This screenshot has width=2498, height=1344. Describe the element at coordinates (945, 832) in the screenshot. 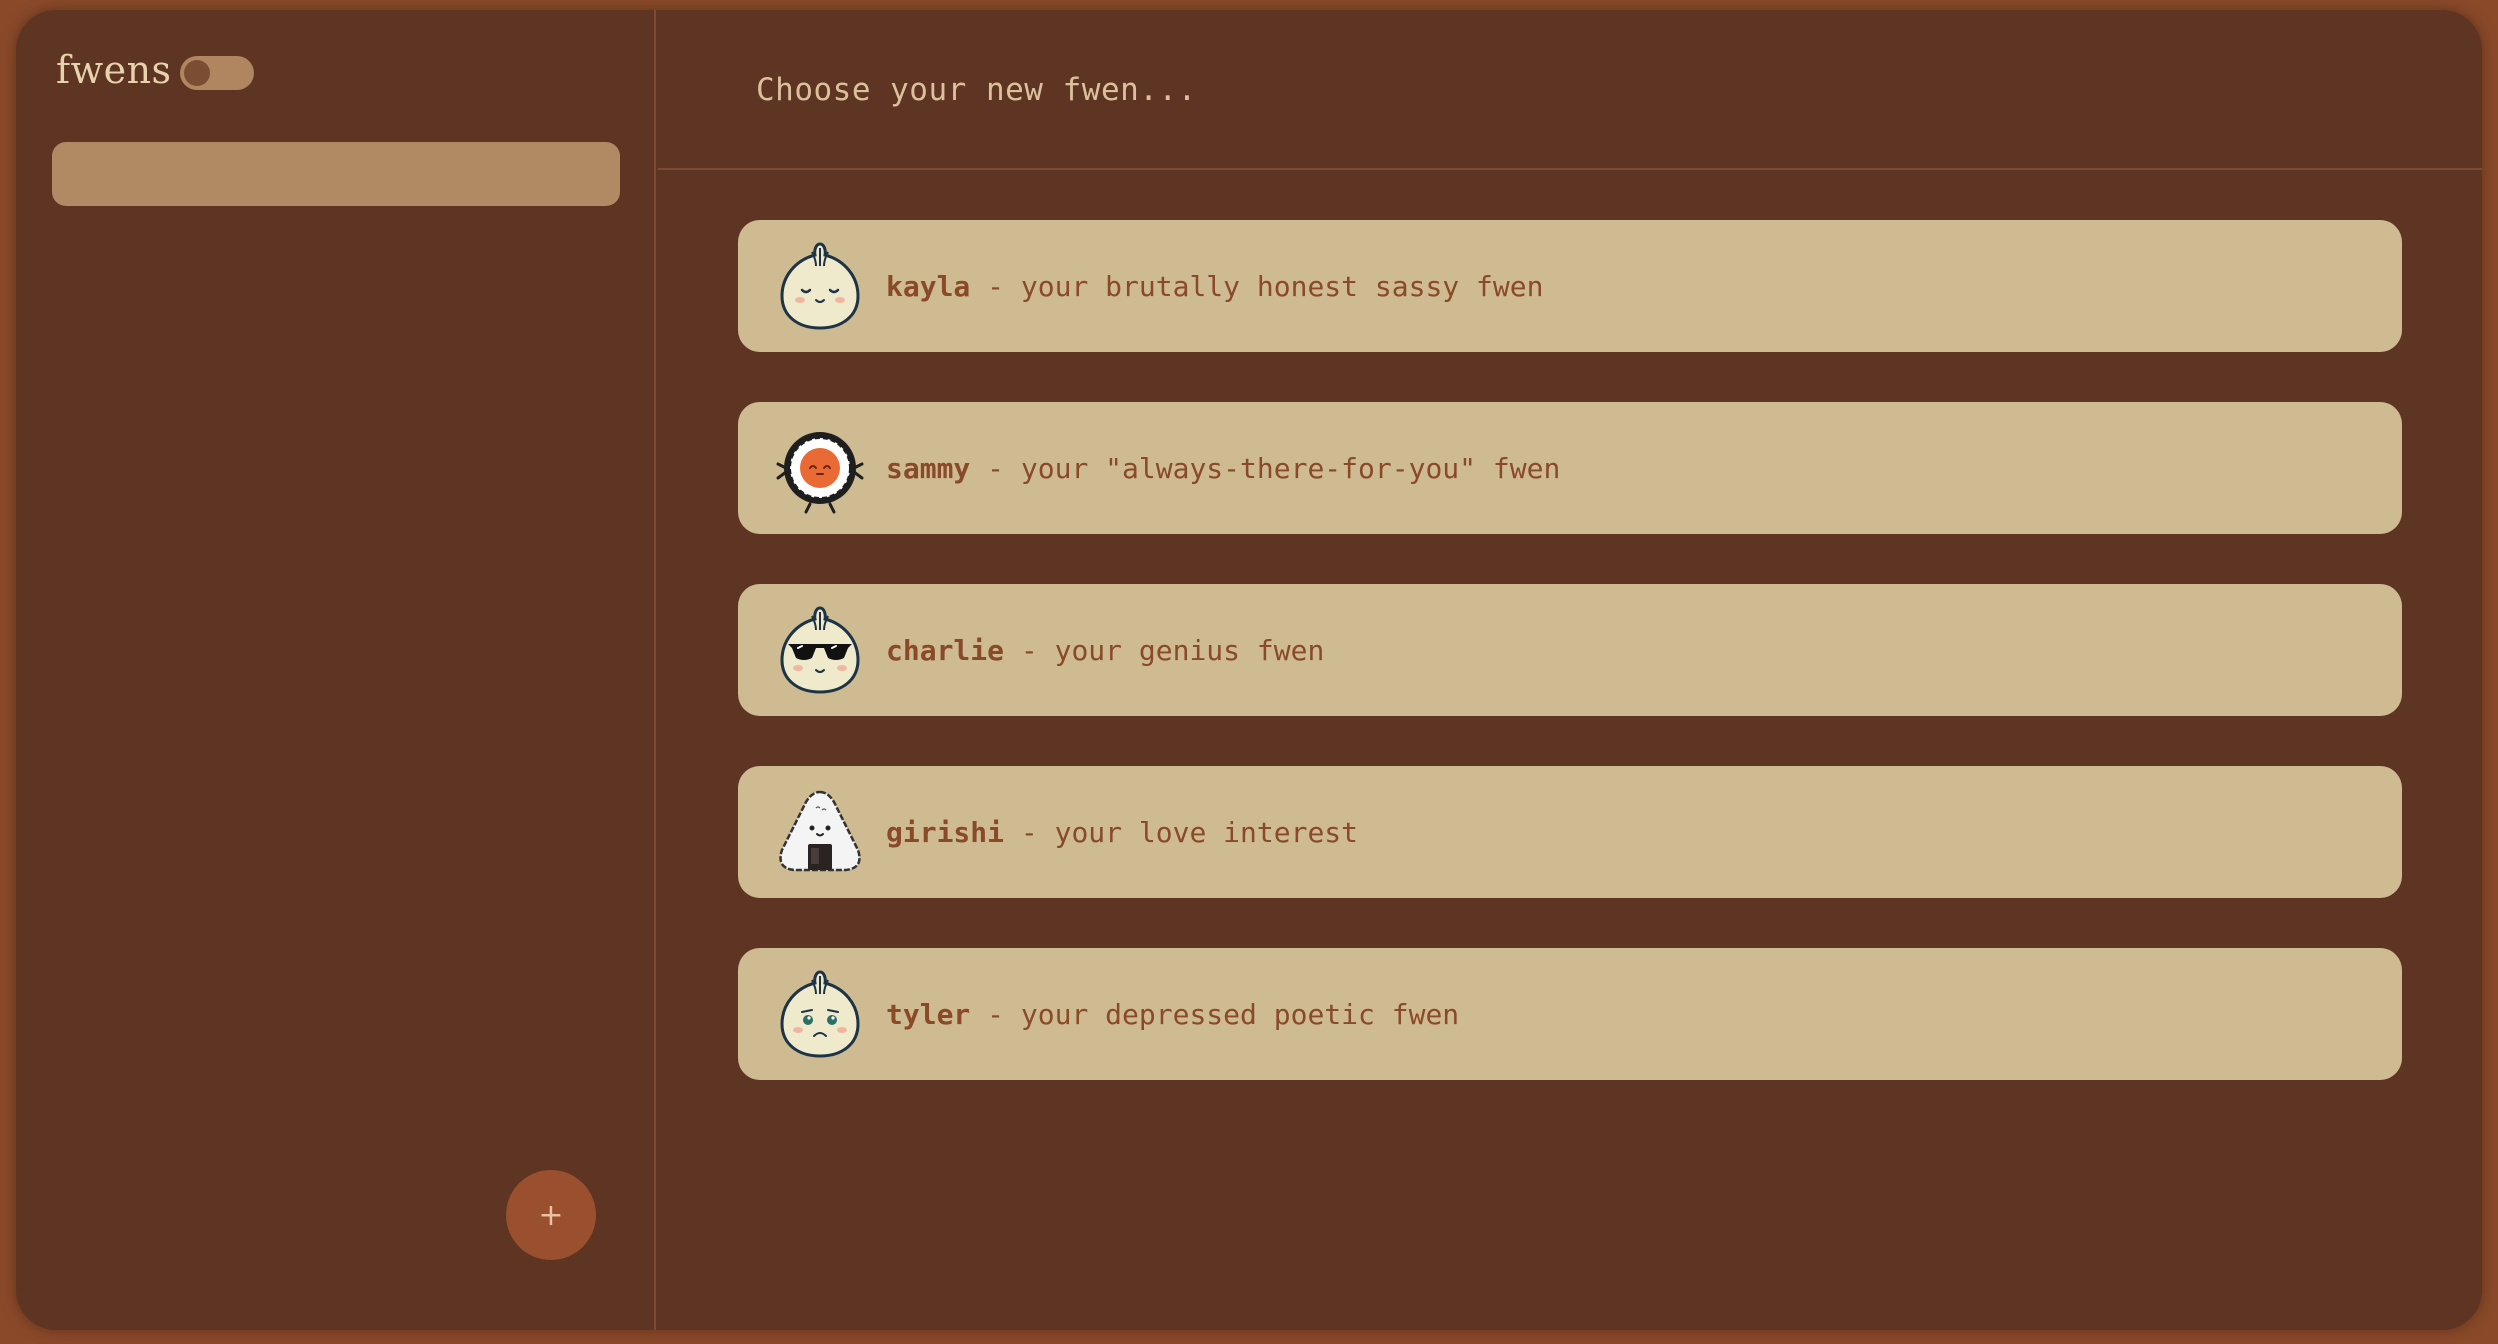

I see `fwen-name: girishi` at that location.